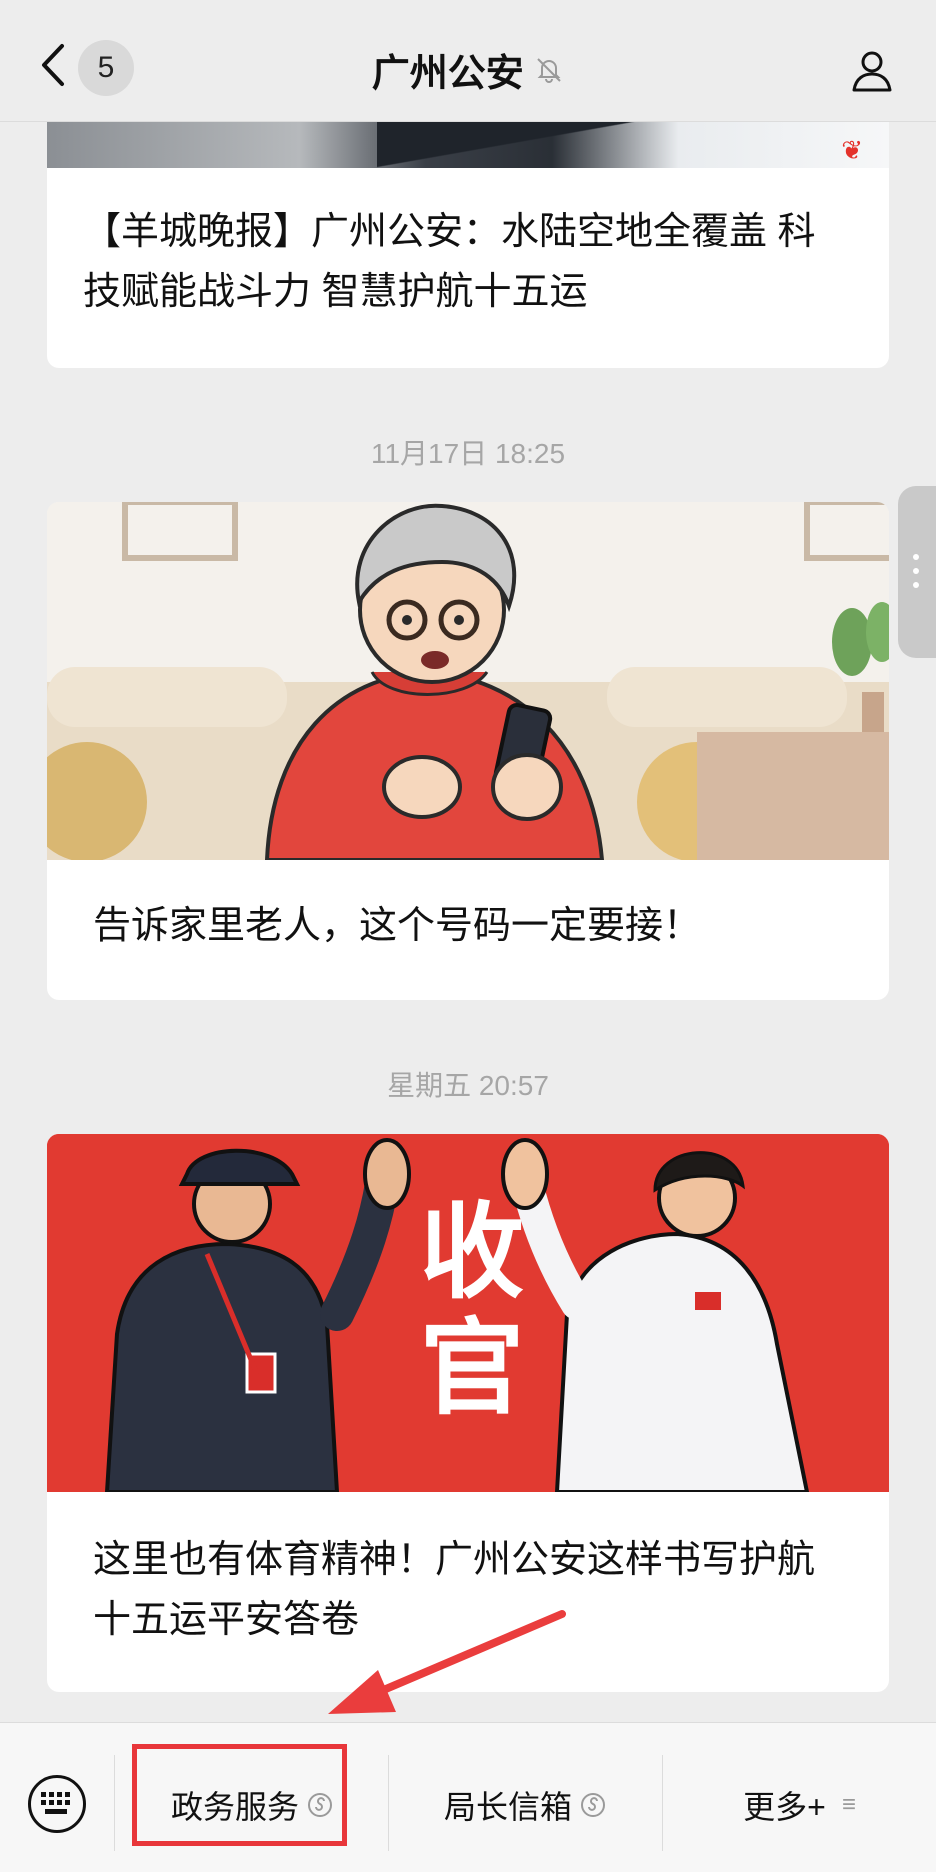  Describe the element at coordinates (549, 70) in the screenshot. I see `mute-bell-icon` at that location.